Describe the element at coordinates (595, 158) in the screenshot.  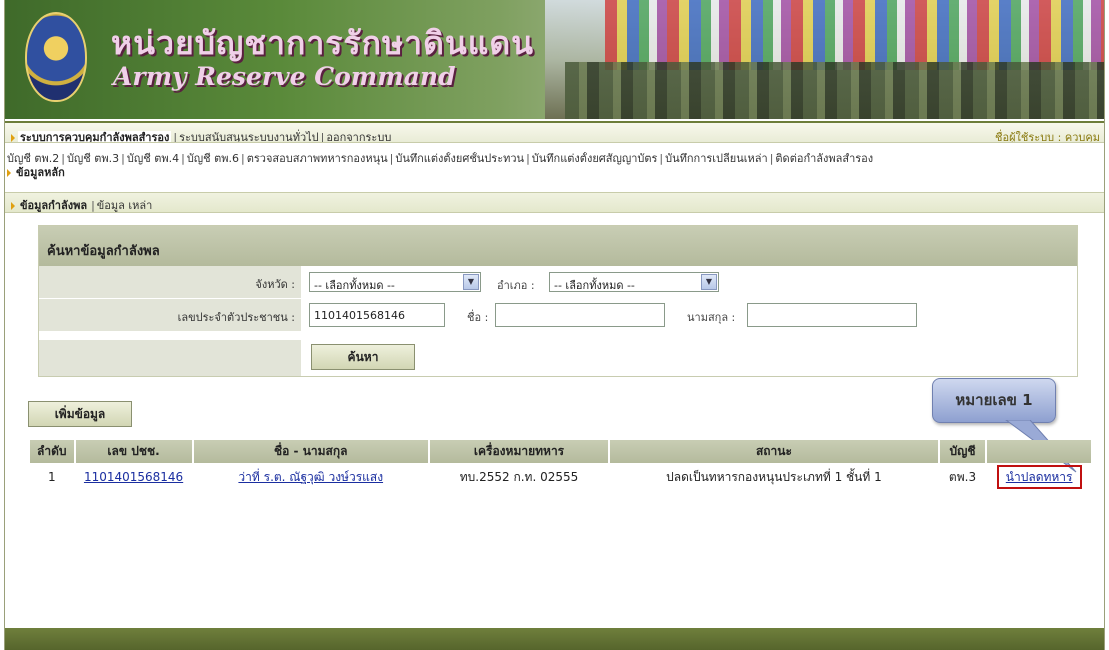
I see `sub-menu-item: บันทึกแต่งตั้งยศสัญญาบัตร` at that location.